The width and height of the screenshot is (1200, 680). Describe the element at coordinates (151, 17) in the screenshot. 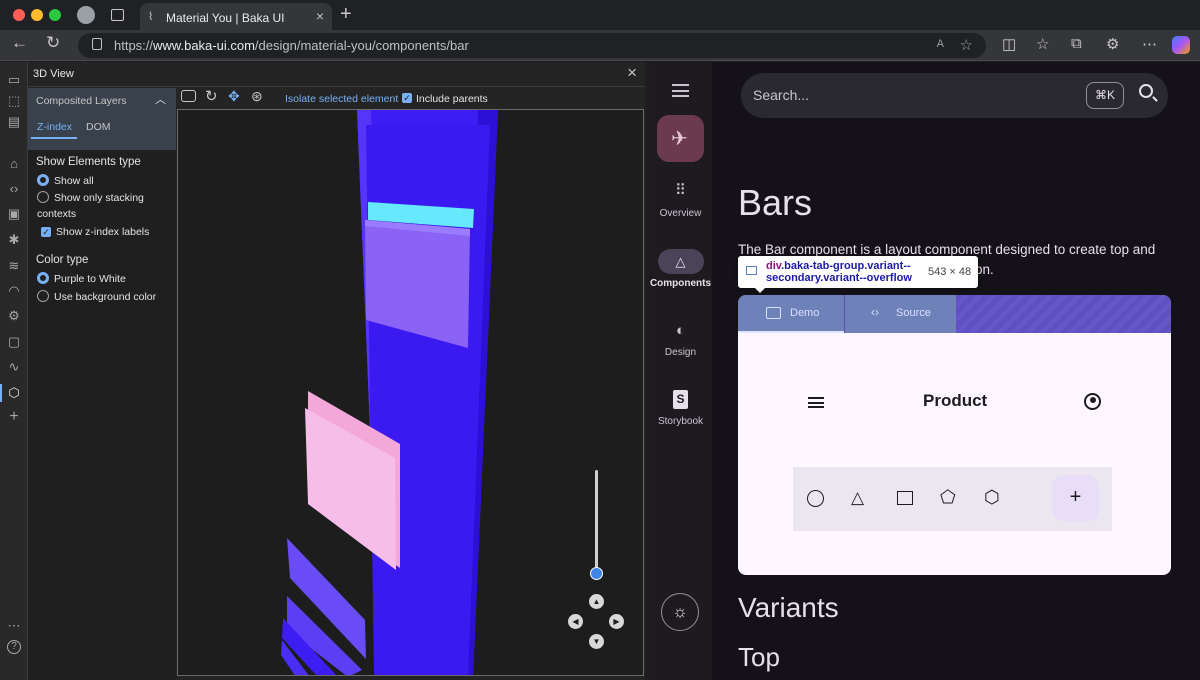

I see `site-favicon-icon: ⌇` at that location.